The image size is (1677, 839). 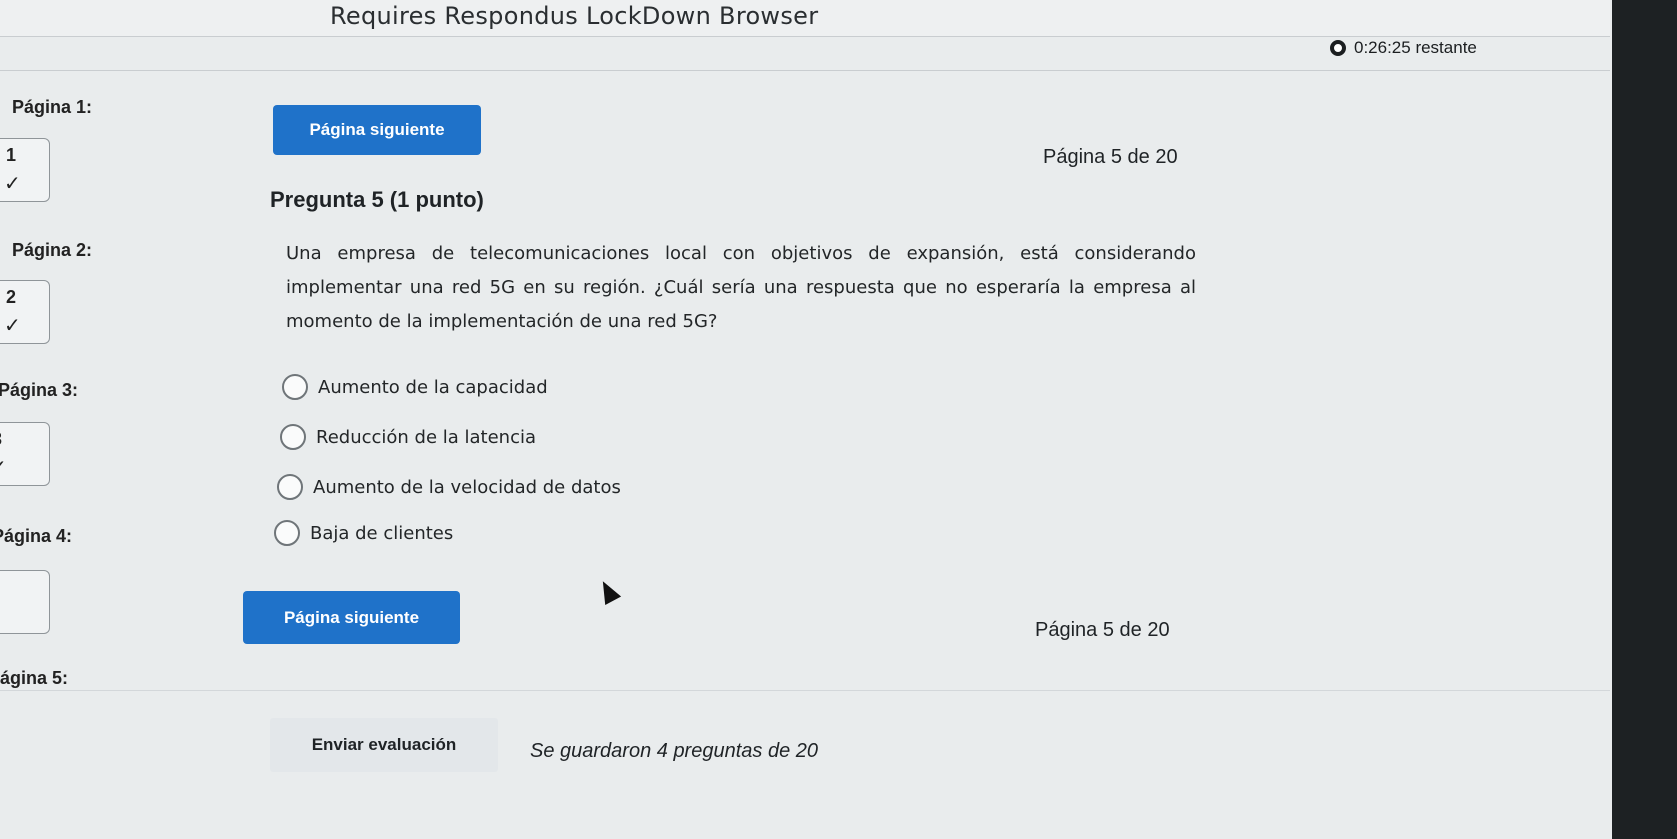 I want to click on answer-option-4: Baja de clientes, so click(x=363, y=533).